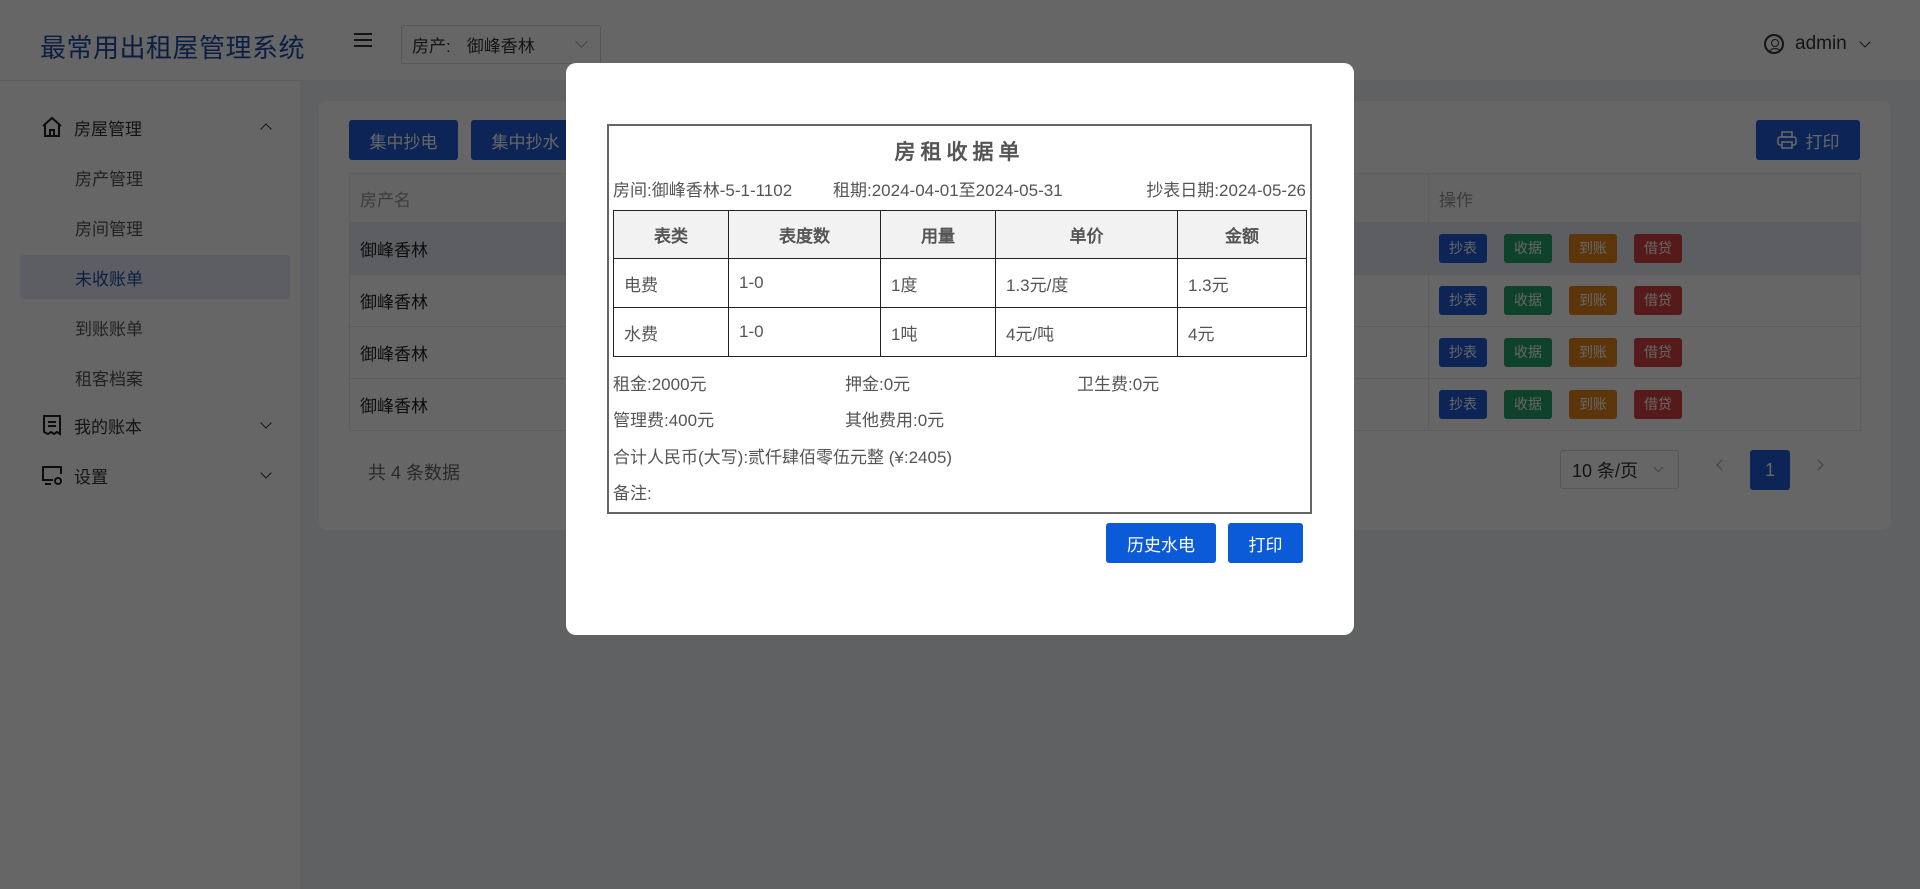  What do you see at coordinates (664, 420) in the screenshot?
I see `receipt-management-fee: 管理费:400元` at bounding box center [664, 420].